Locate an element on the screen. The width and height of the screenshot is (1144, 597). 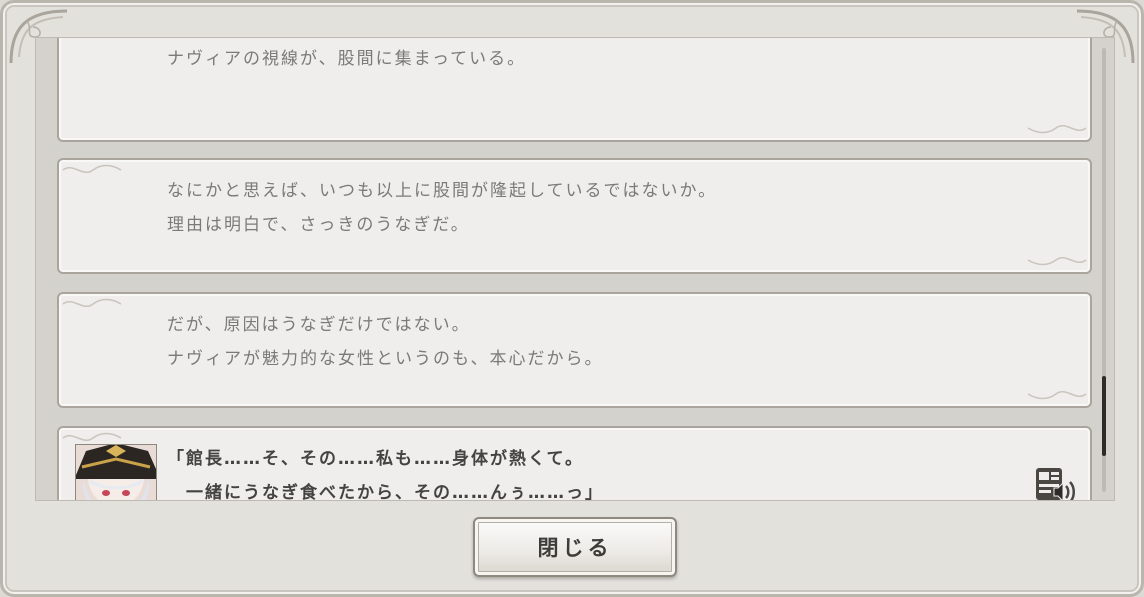
character-portrait-icon is located at coordinates (116, 472).